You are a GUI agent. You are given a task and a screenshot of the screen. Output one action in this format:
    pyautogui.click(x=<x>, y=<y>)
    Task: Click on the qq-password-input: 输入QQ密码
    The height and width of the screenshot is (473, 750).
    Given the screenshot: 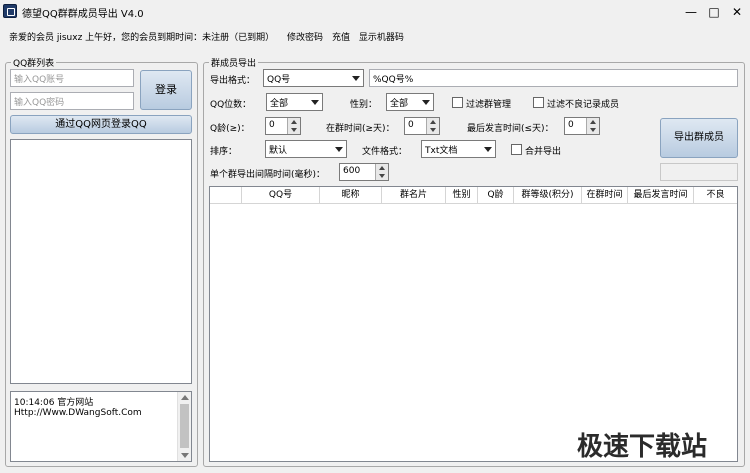 What is the action you would take?
    pyautogui.click(x=72, y=101)
    